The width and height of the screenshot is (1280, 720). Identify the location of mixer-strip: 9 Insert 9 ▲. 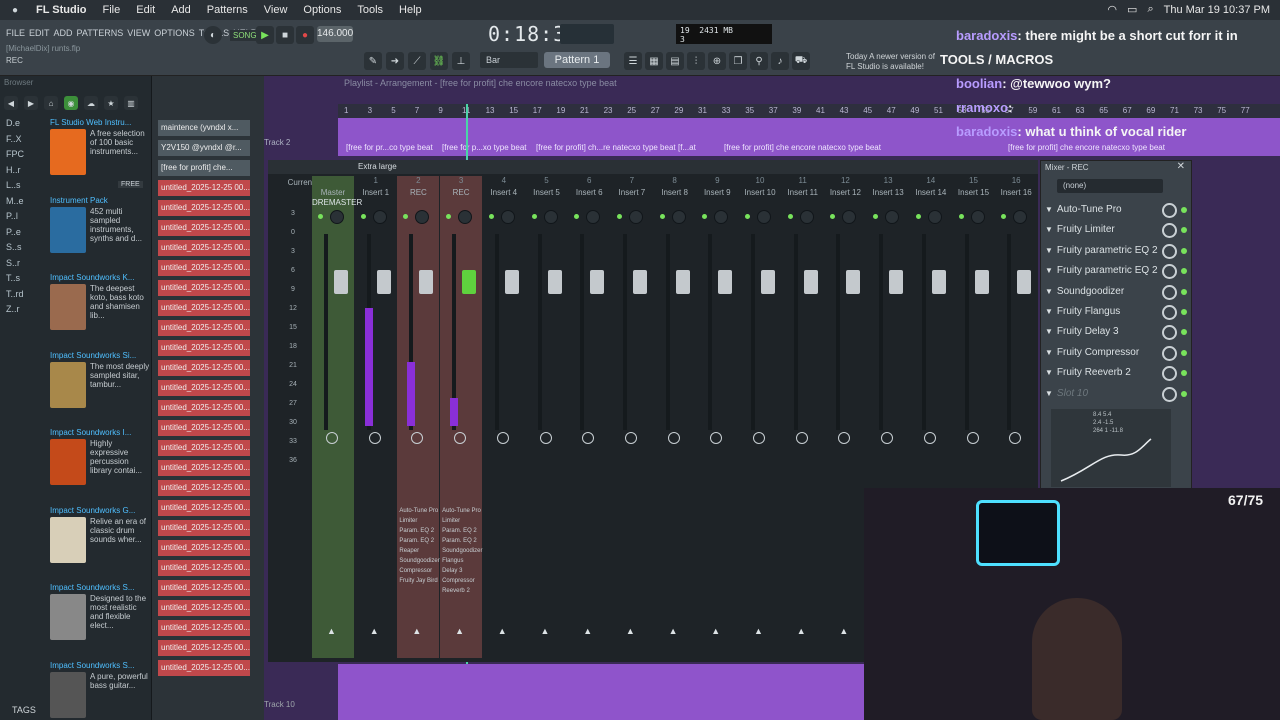
(717, 417).